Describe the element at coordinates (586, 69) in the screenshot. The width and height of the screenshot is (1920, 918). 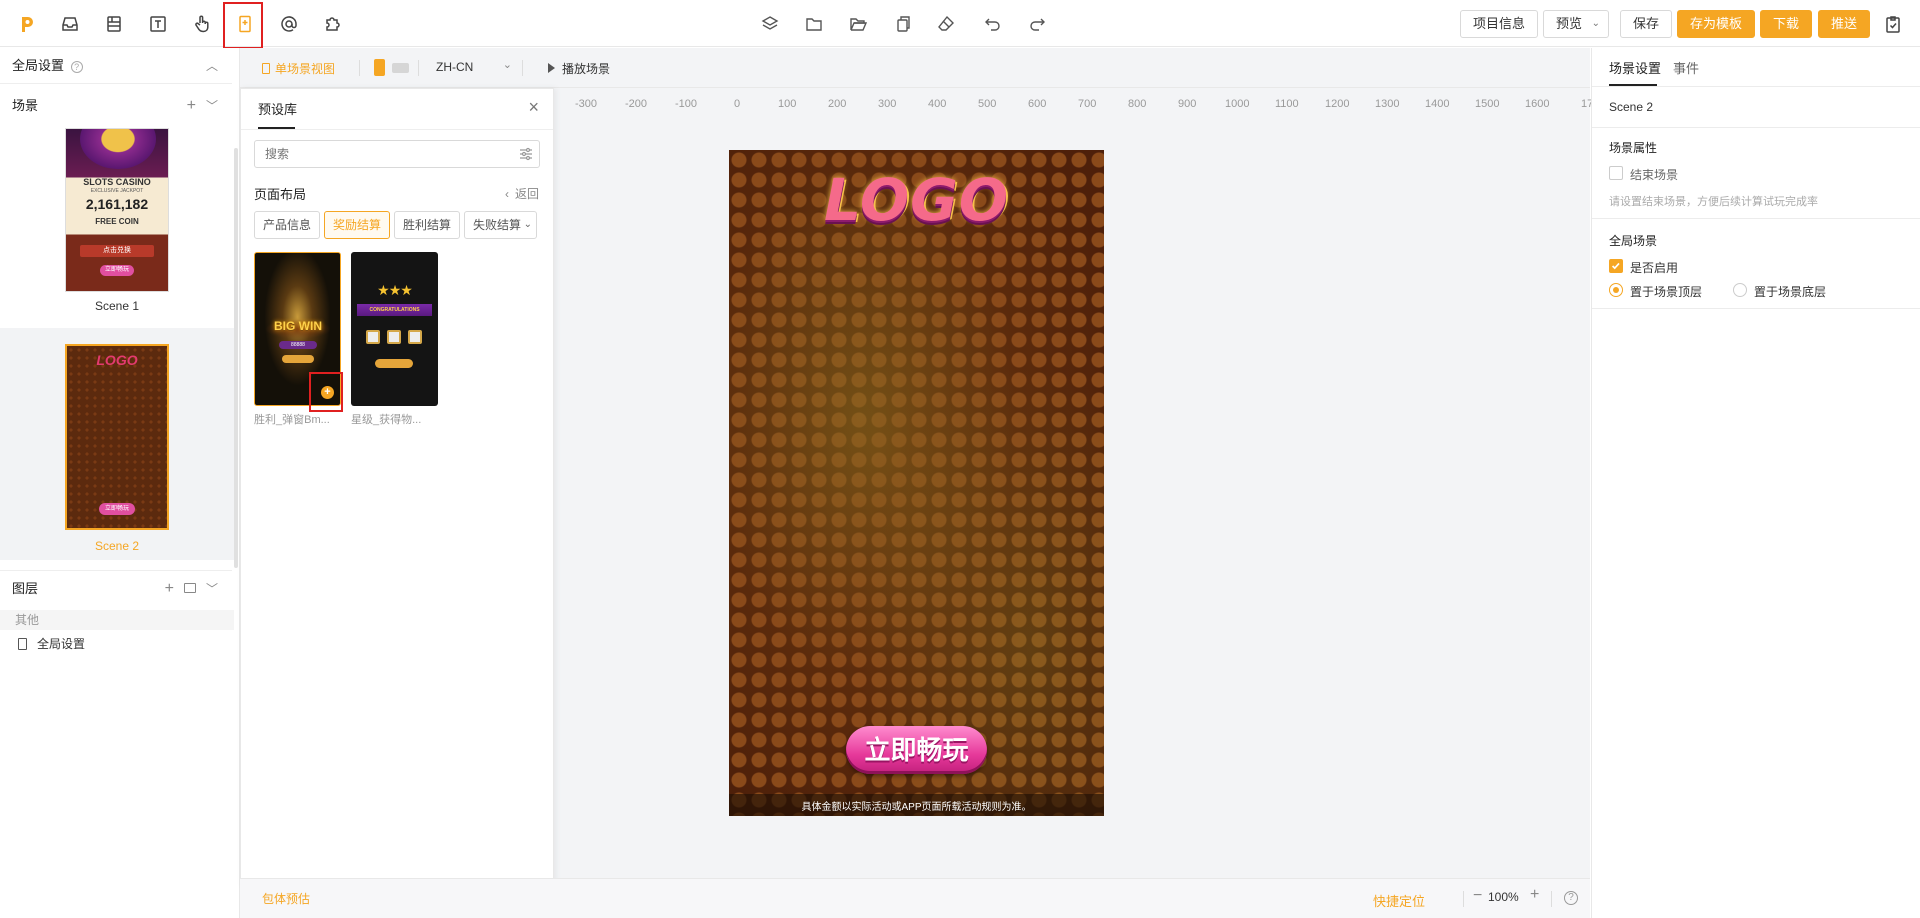
I see `play-scene-label: 播放场景` at that location.